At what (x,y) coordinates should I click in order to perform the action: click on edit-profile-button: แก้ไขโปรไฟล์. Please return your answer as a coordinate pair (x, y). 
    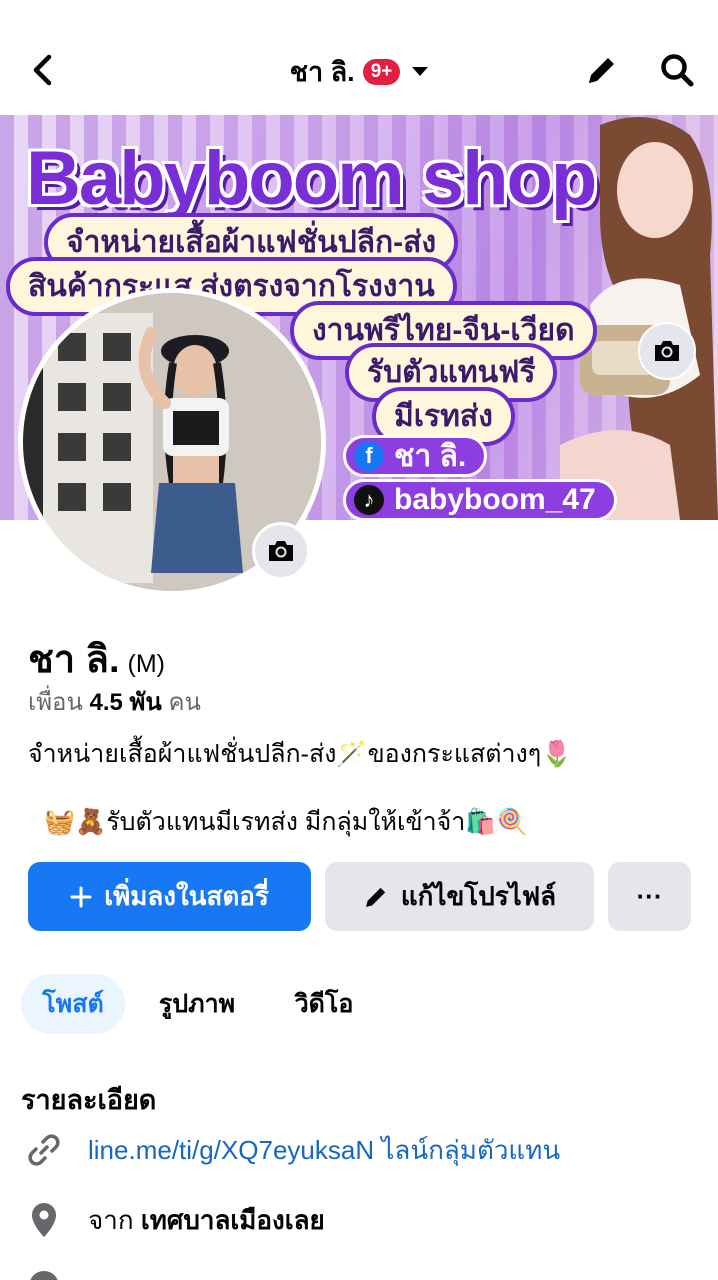
    Looking at the image, I should click on (459, 896).